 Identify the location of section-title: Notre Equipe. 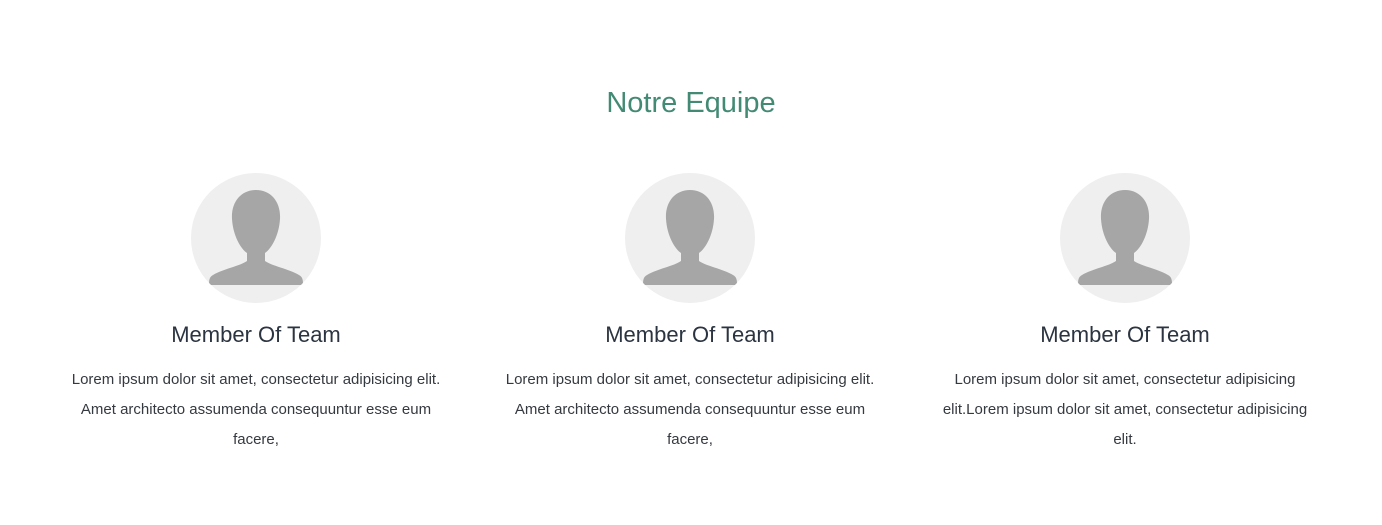
(691, 103).